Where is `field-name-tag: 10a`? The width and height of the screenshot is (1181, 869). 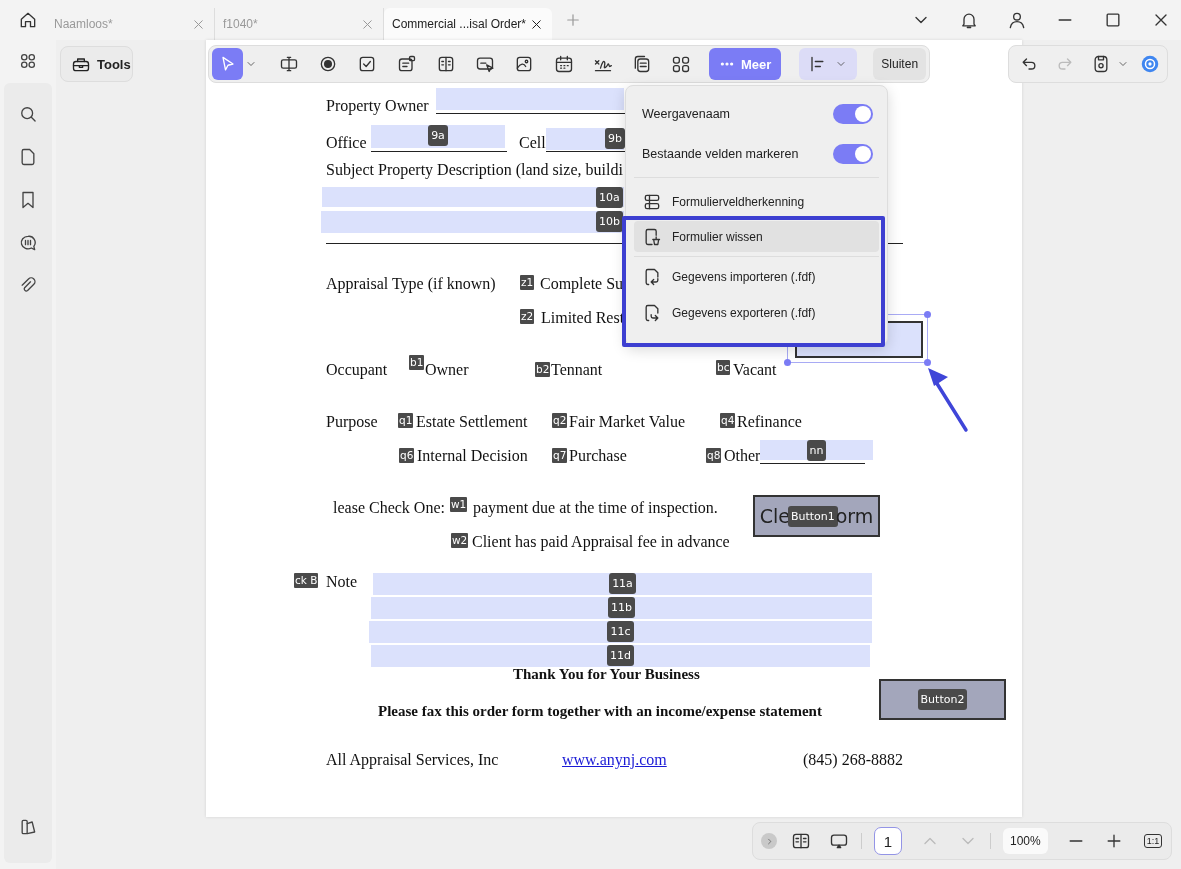 field-name-tag: 10a is located at coordinates (609, 197).